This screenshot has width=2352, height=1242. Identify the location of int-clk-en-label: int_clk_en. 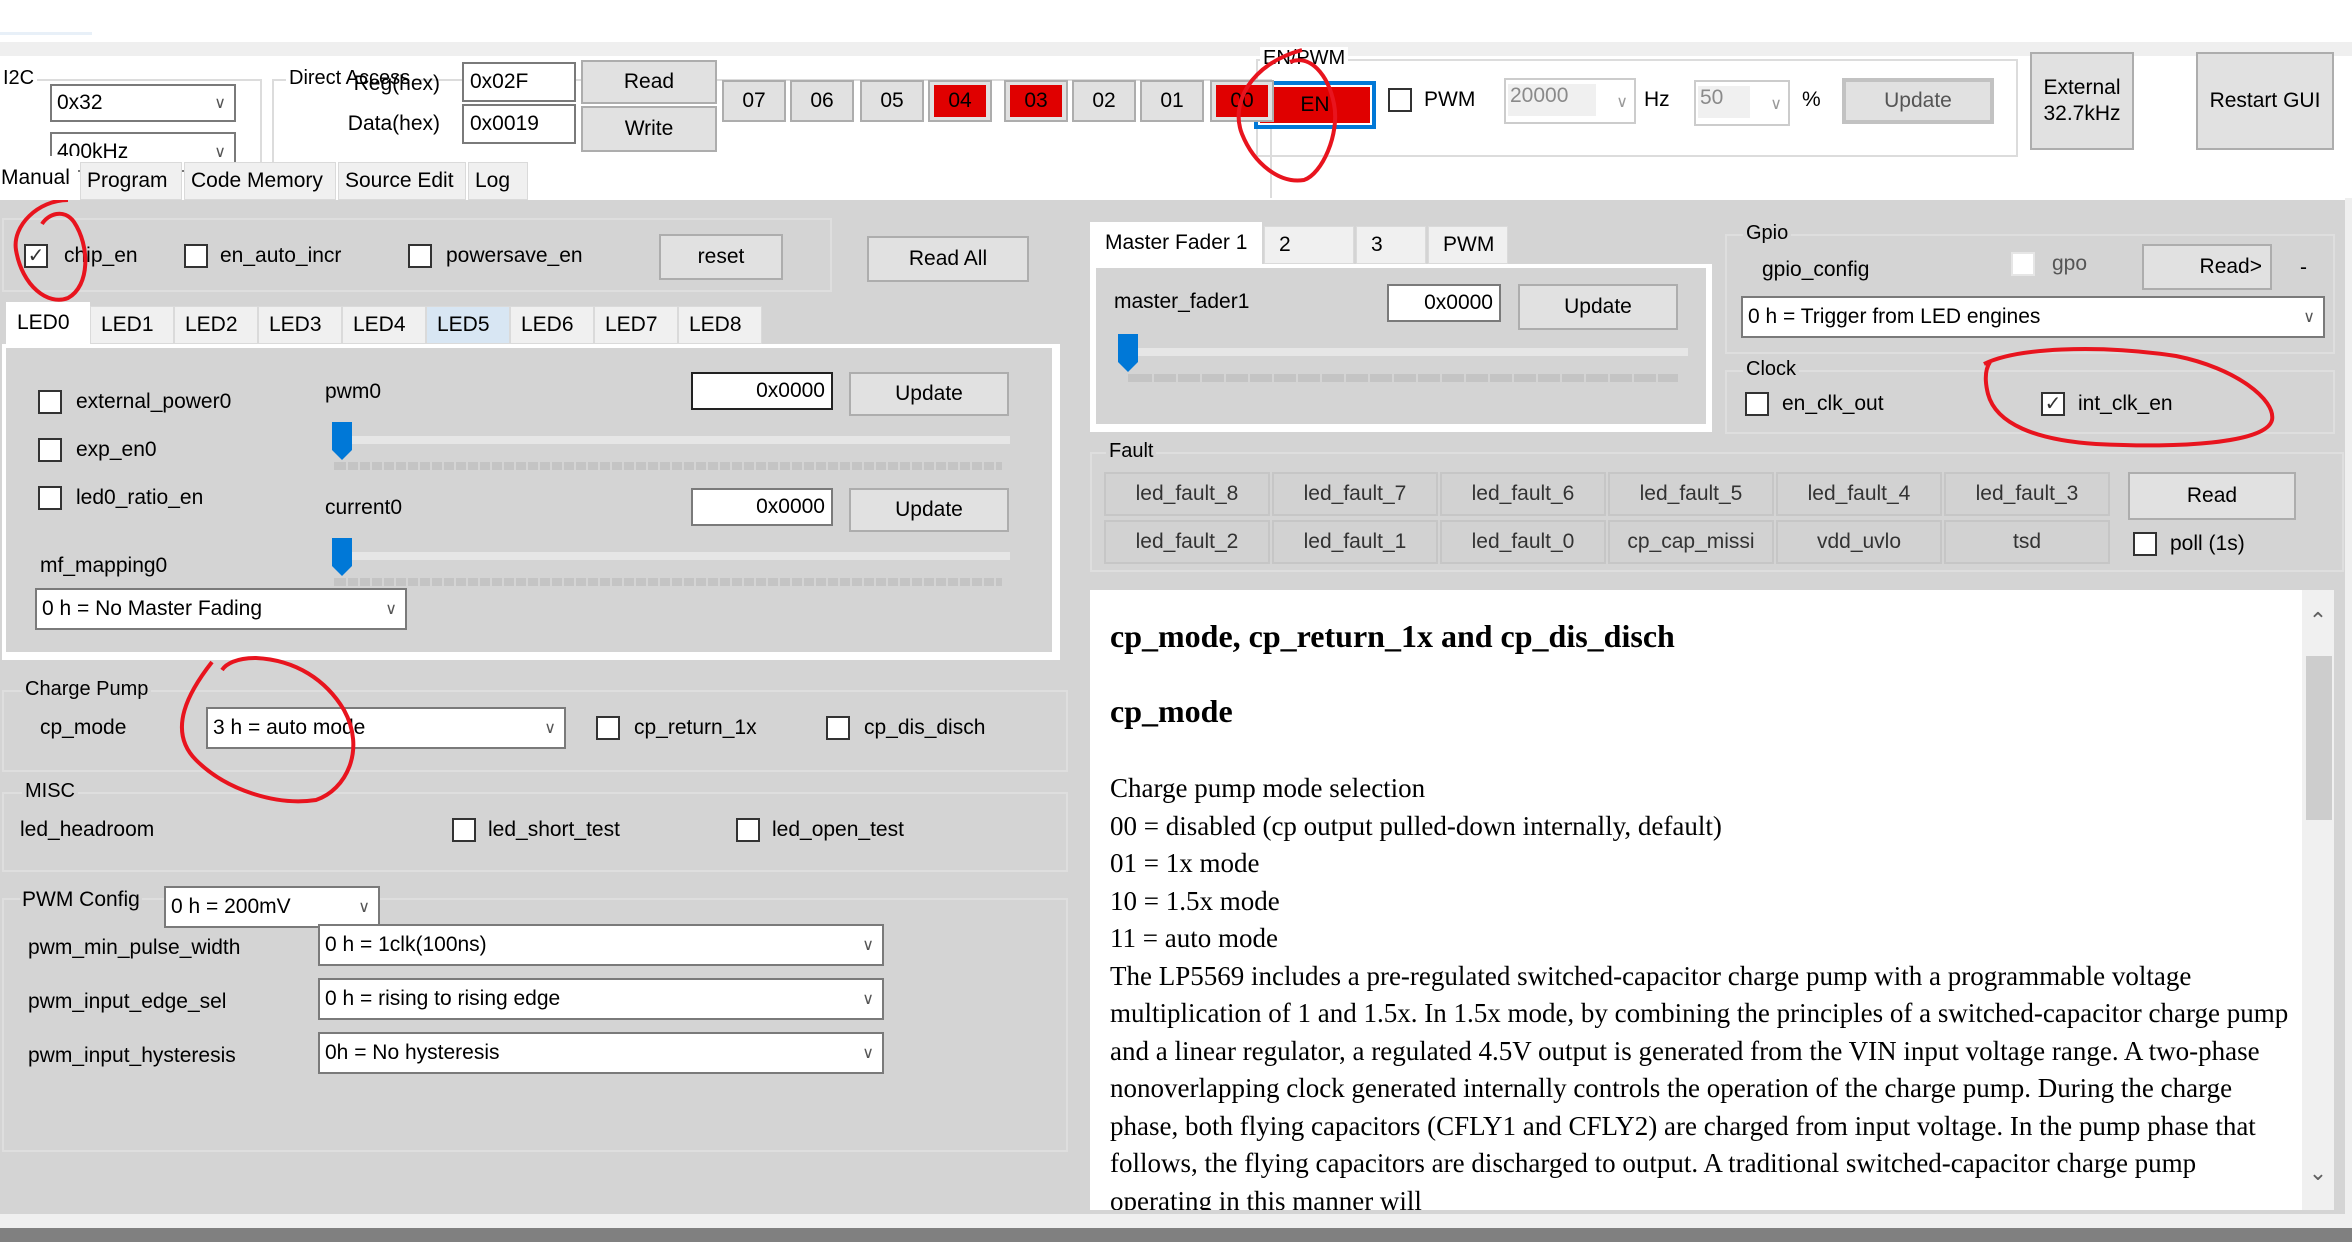
(2125, 403).